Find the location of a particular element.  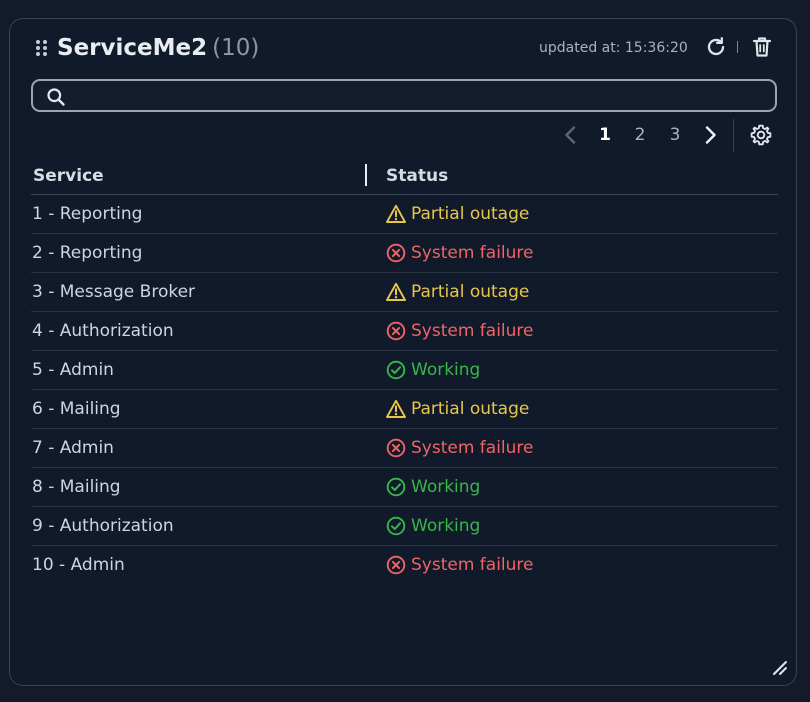

search-input is located at coordinates (422, 96).